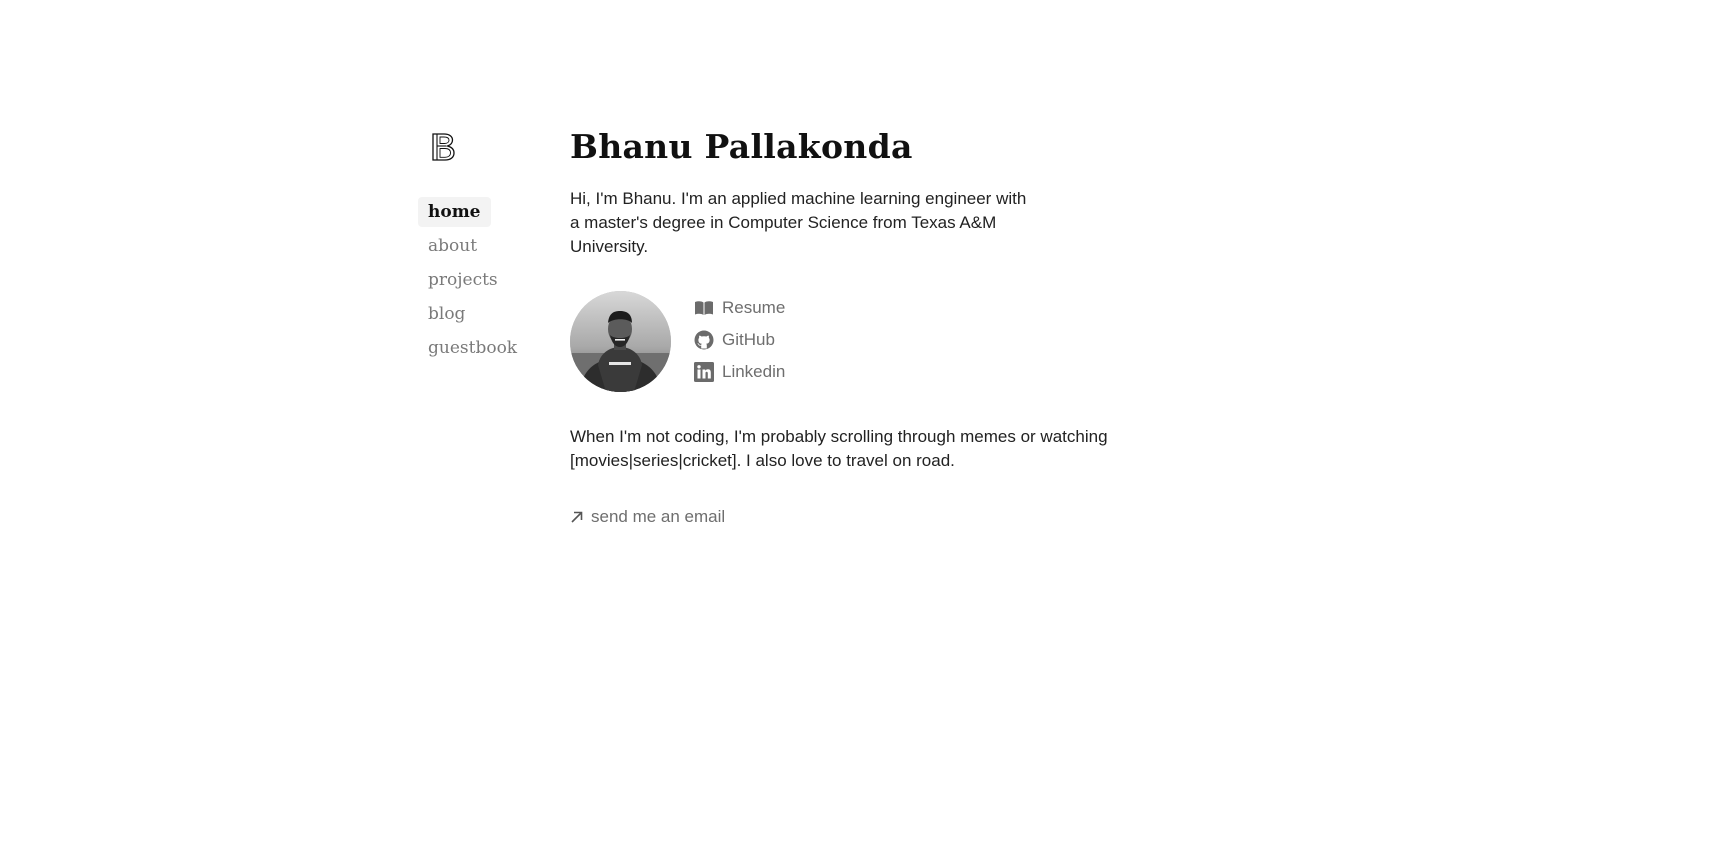 Image resolution: width=1728 pixels, height=852 pixels. What do you see at coordinates (443, 147) in the screenshot?
I see `logo-icon` at bounding box center [443, 147].